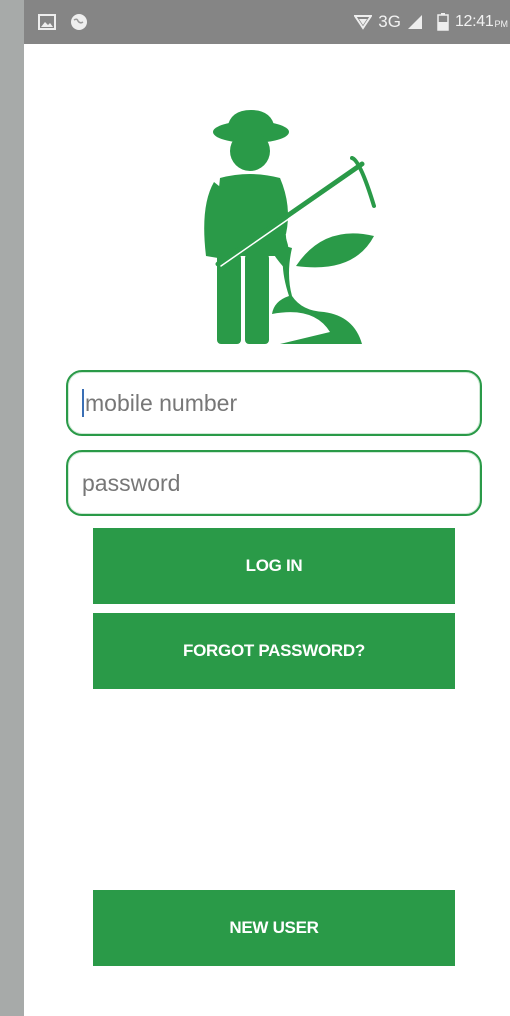 The height and width of the screenshot is (1016, 510). What do you see at coordinates (161, 402) in the screenshot?
I see `mobile-number-placeholder: mobile number` at bounding box center [161, 402].